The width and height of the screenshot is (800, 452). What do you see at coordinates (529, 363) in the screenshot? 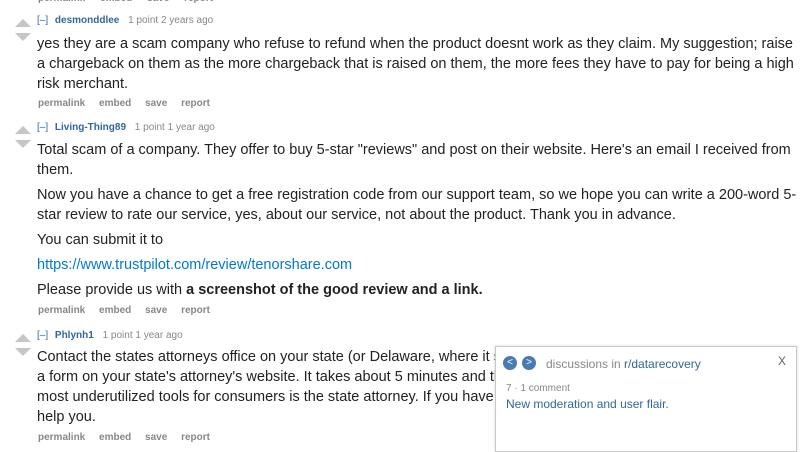
I see `next-discussion-button: >` at bounding box center [529, 363].